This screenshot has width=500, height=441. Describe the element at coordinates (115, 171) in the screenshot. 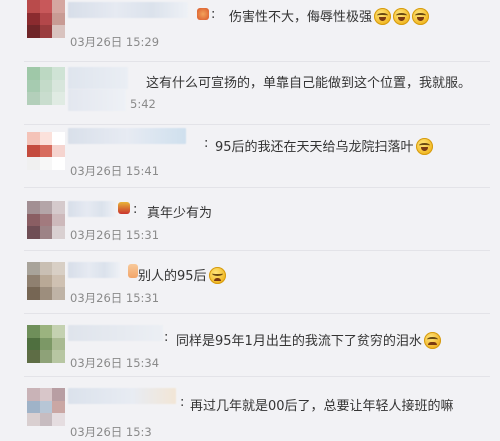

I see `comment-time: 03月26日 15:41` at that location.